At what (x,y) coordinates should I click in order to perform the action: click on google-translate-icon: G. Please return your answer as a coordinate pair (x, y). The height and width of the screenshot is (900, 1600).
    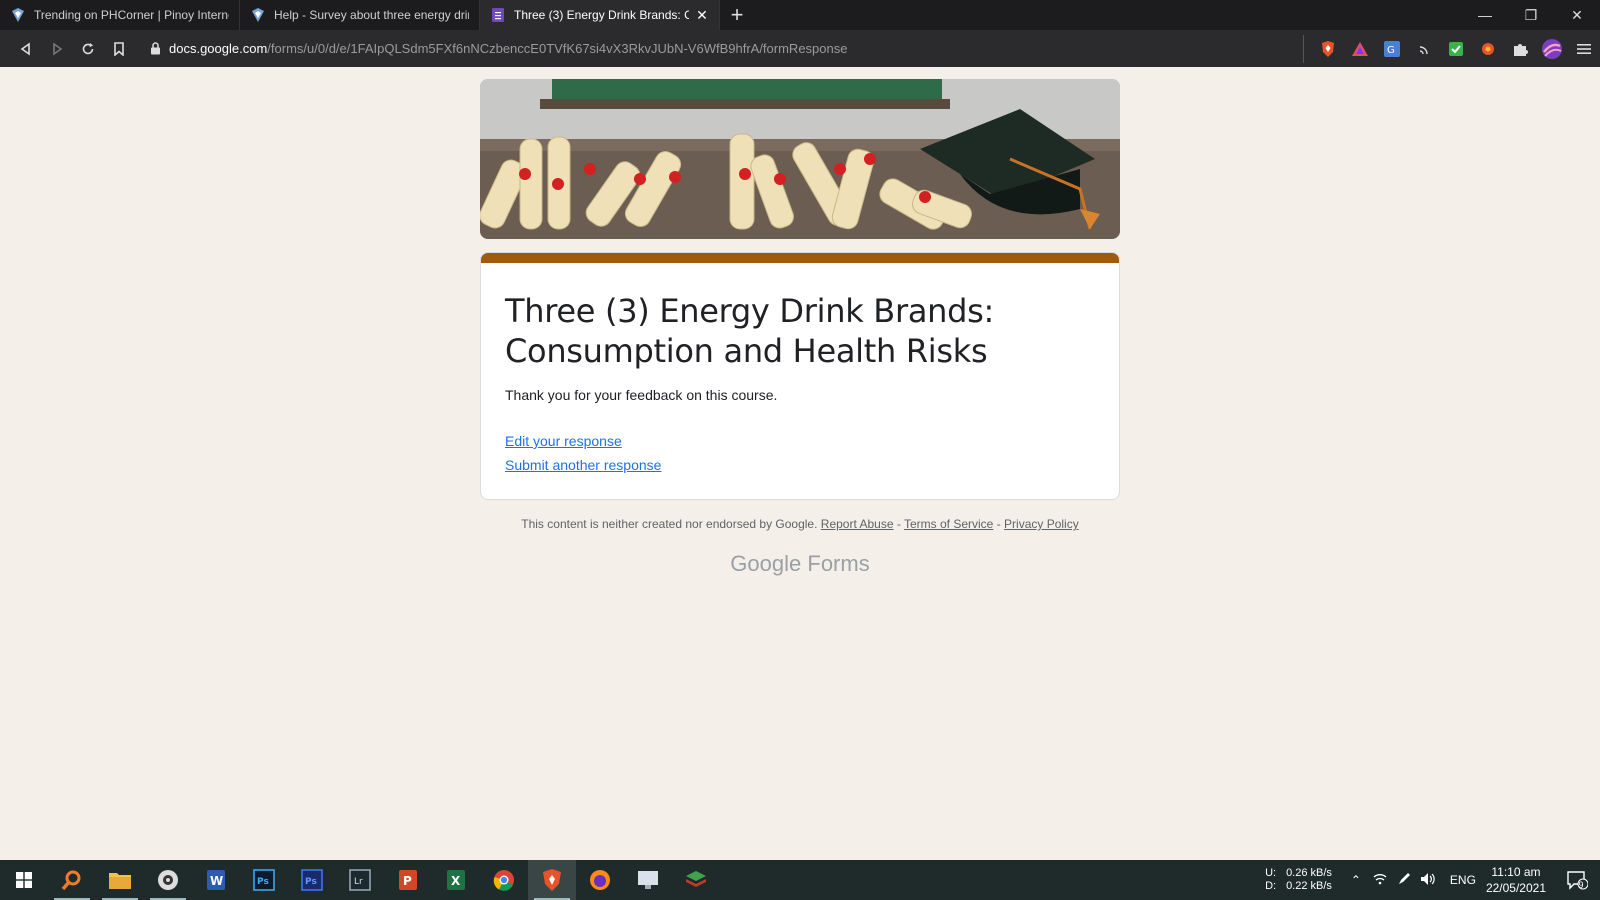
    Looking at the image, I should click on (1392, 49).